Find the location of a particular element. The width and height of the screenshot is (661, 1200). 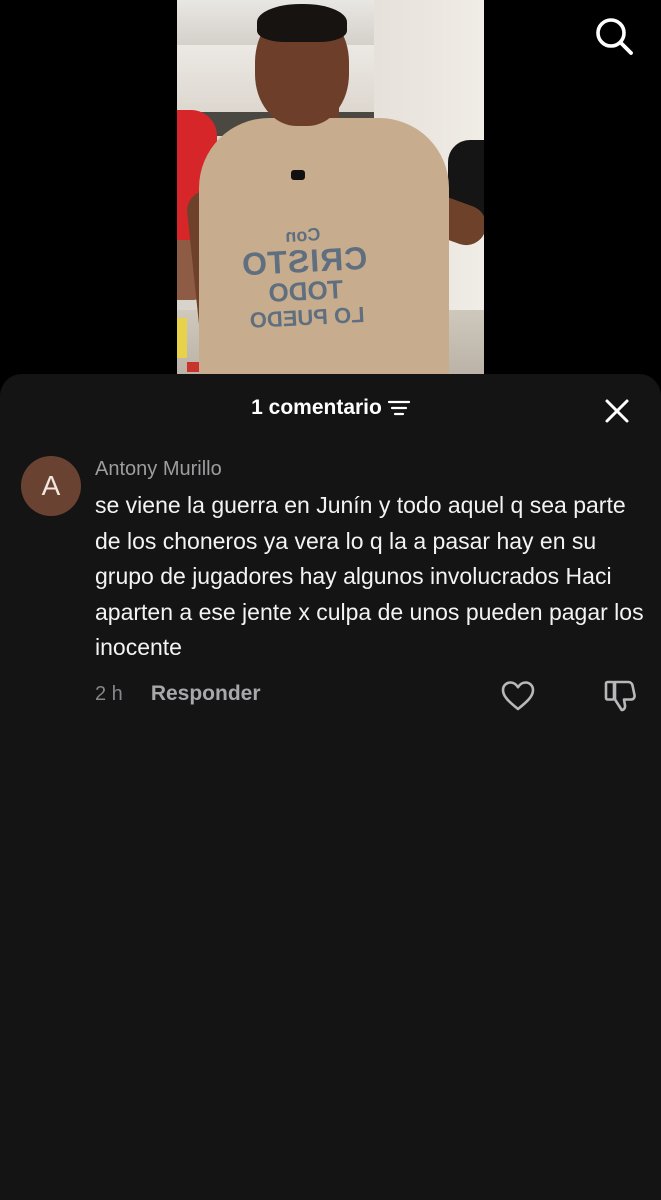

filter-icon is located at coordinates (398, 408).